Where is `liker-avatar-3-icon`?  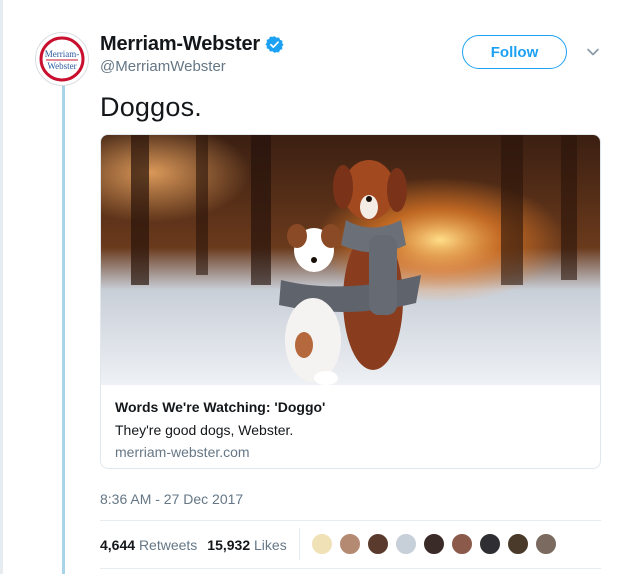
liker-avatar-3-icon is located at coordinates (378, 544).